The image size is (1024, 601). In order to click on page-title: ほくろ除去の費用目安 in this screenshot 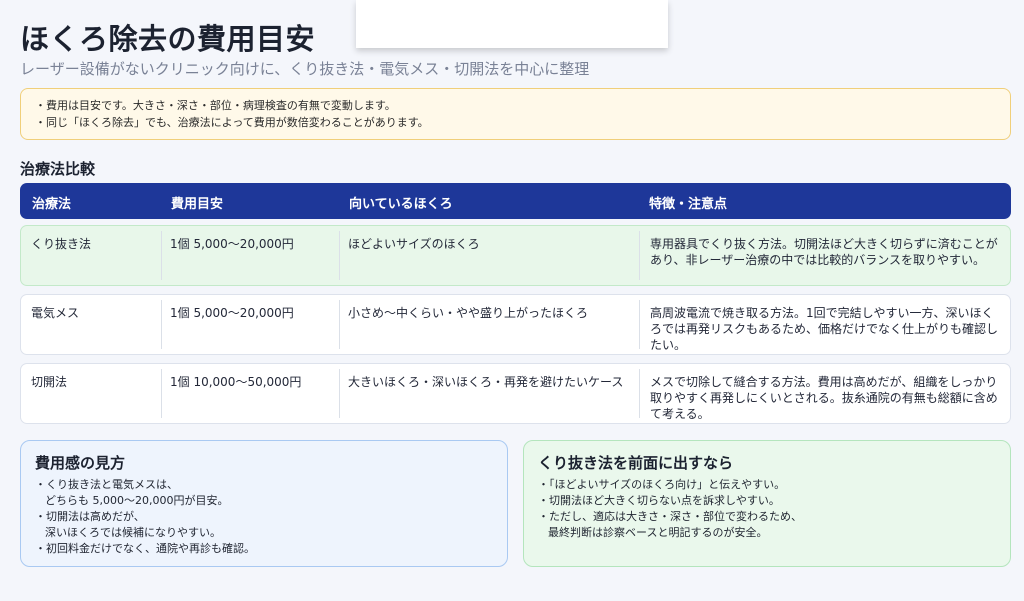, I will do `click(168, 39)`.